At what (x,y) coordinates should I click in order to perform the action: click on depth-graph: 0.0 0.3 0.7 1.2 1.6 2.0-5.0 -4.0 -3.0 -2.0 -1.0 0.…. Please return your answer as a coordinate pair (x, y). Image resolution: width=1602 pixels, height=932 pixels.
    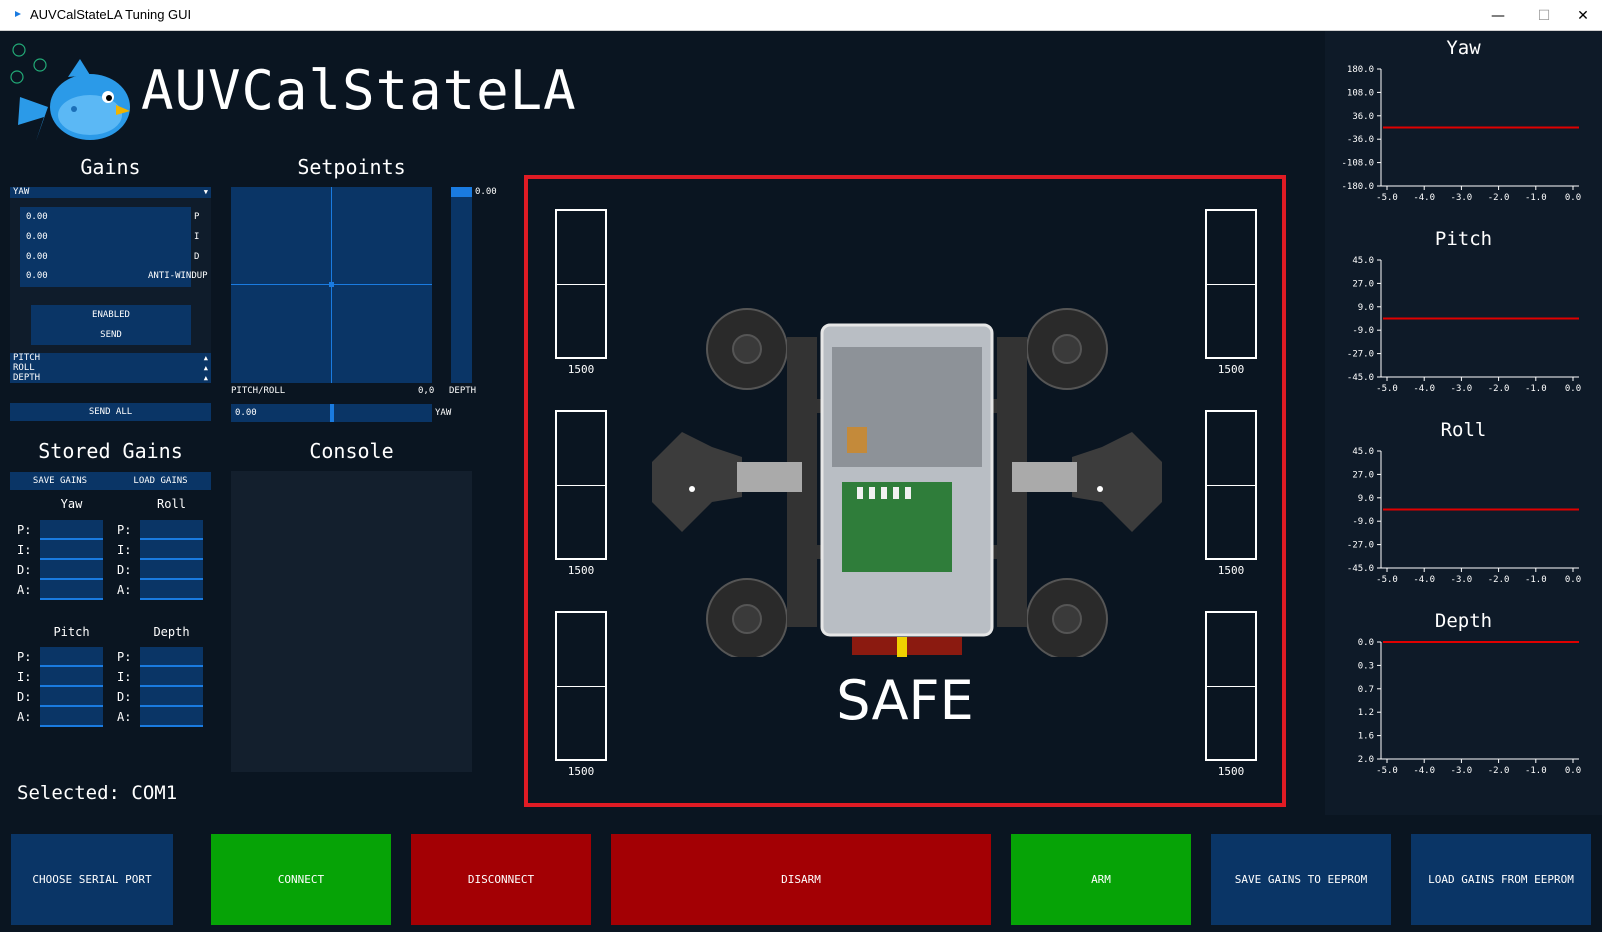
    Looking at the image, I should click on (1469, 707).